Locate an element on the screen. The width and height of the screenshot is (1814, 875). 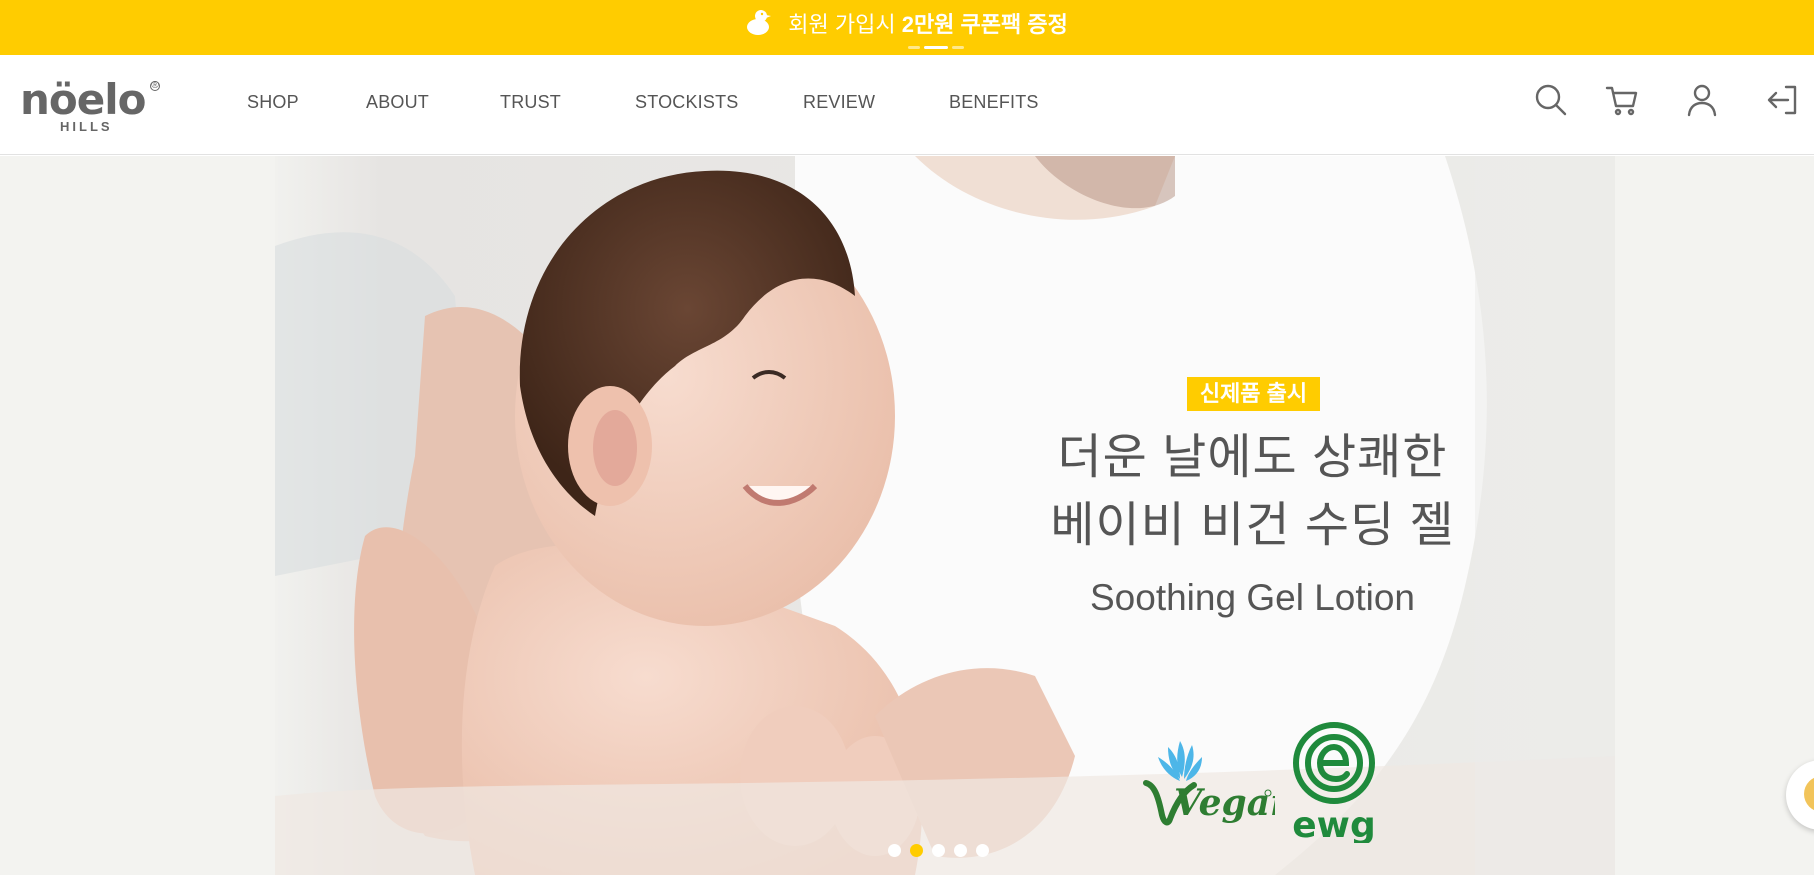
nav-benefits: BENEFITS is located at coordinates (994, 102).